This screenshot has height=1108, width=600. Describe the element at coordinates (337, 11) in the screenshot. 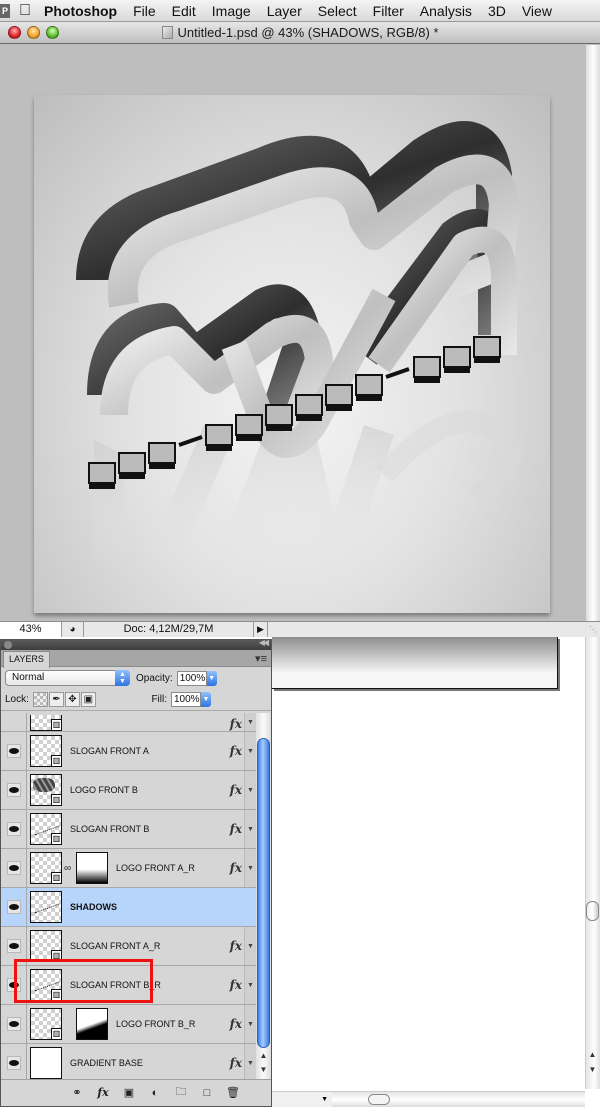

I see `menu-select: Select` at that location.